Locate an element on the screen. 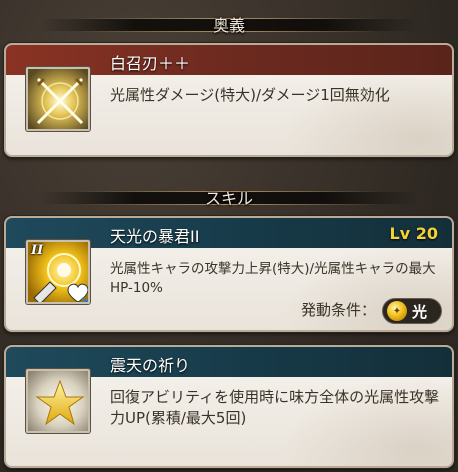 The image size is (458, 472). skill-1-condition-label: 発動条件： is located at coordinates (338, 310).